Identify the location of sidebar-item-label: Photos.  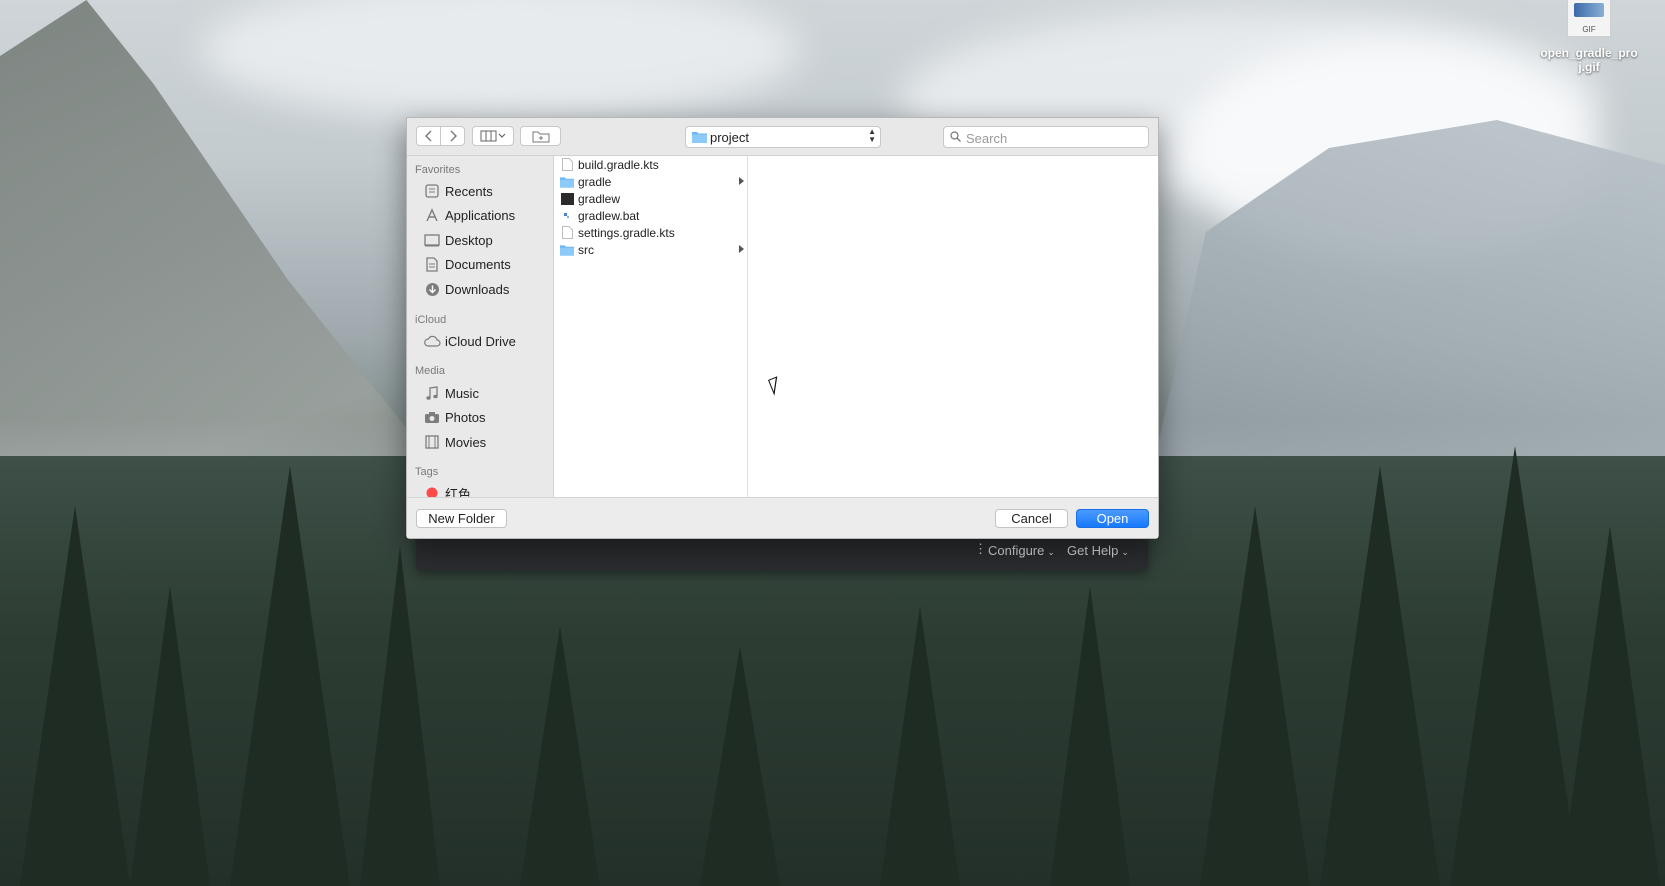
(465, 417).